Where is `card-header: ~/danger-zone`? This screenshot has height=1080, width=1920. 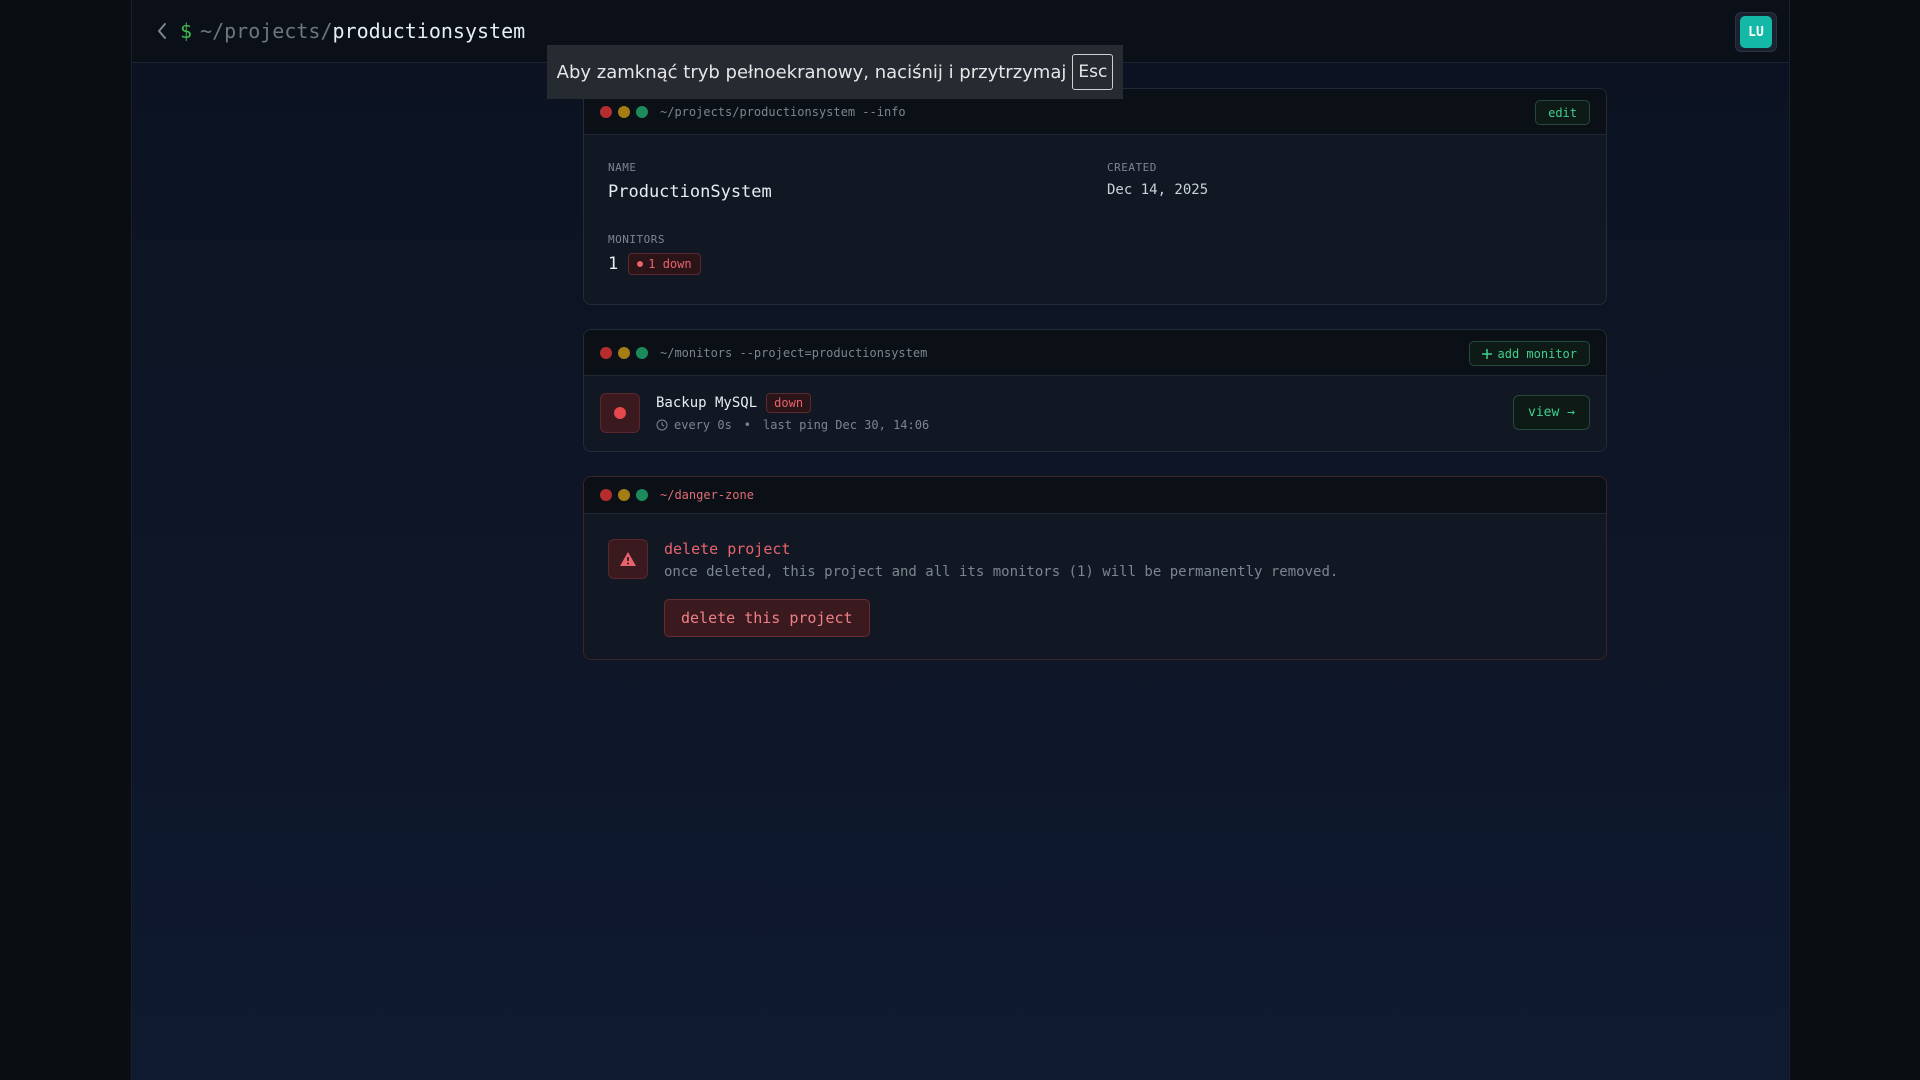
card-header: ~/danger-zone is located at coordinates (1095, 495).